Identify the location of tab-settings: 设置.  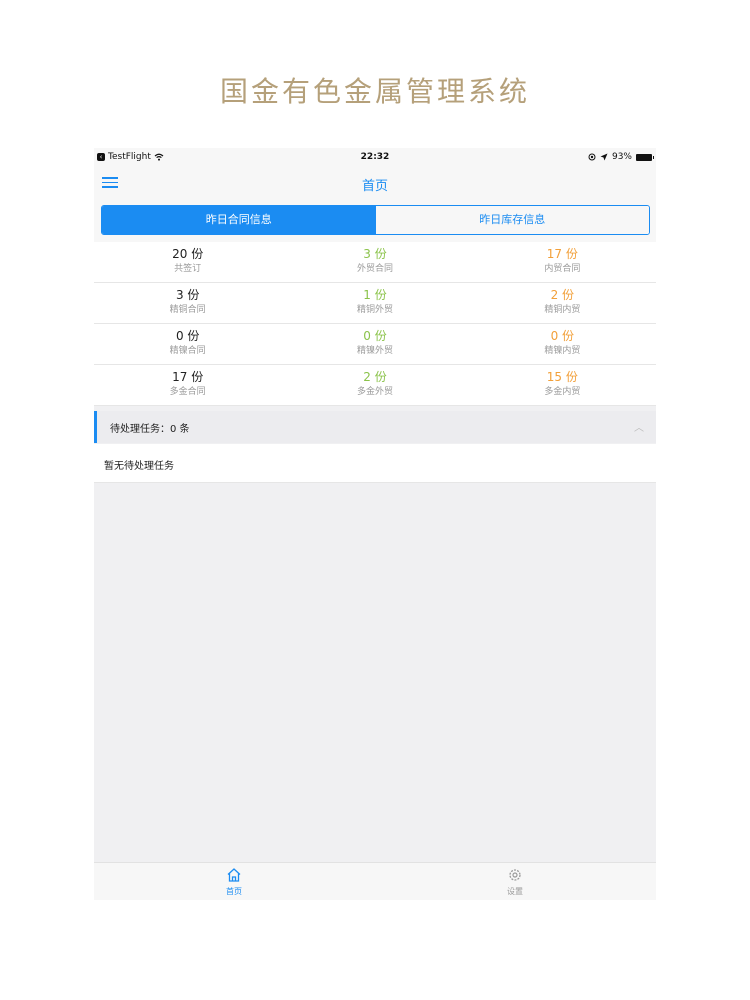
(515, 882).